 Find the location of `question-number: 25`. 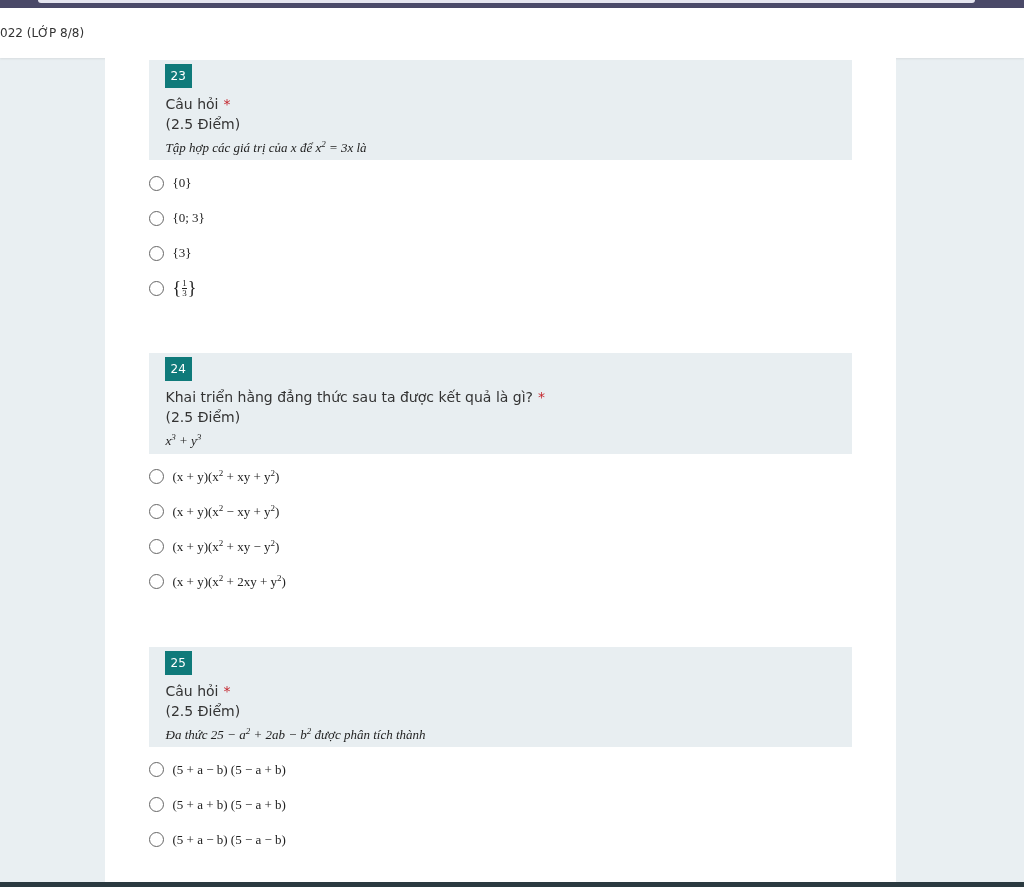

question-number: 25 is located at coordinates (178, 662).